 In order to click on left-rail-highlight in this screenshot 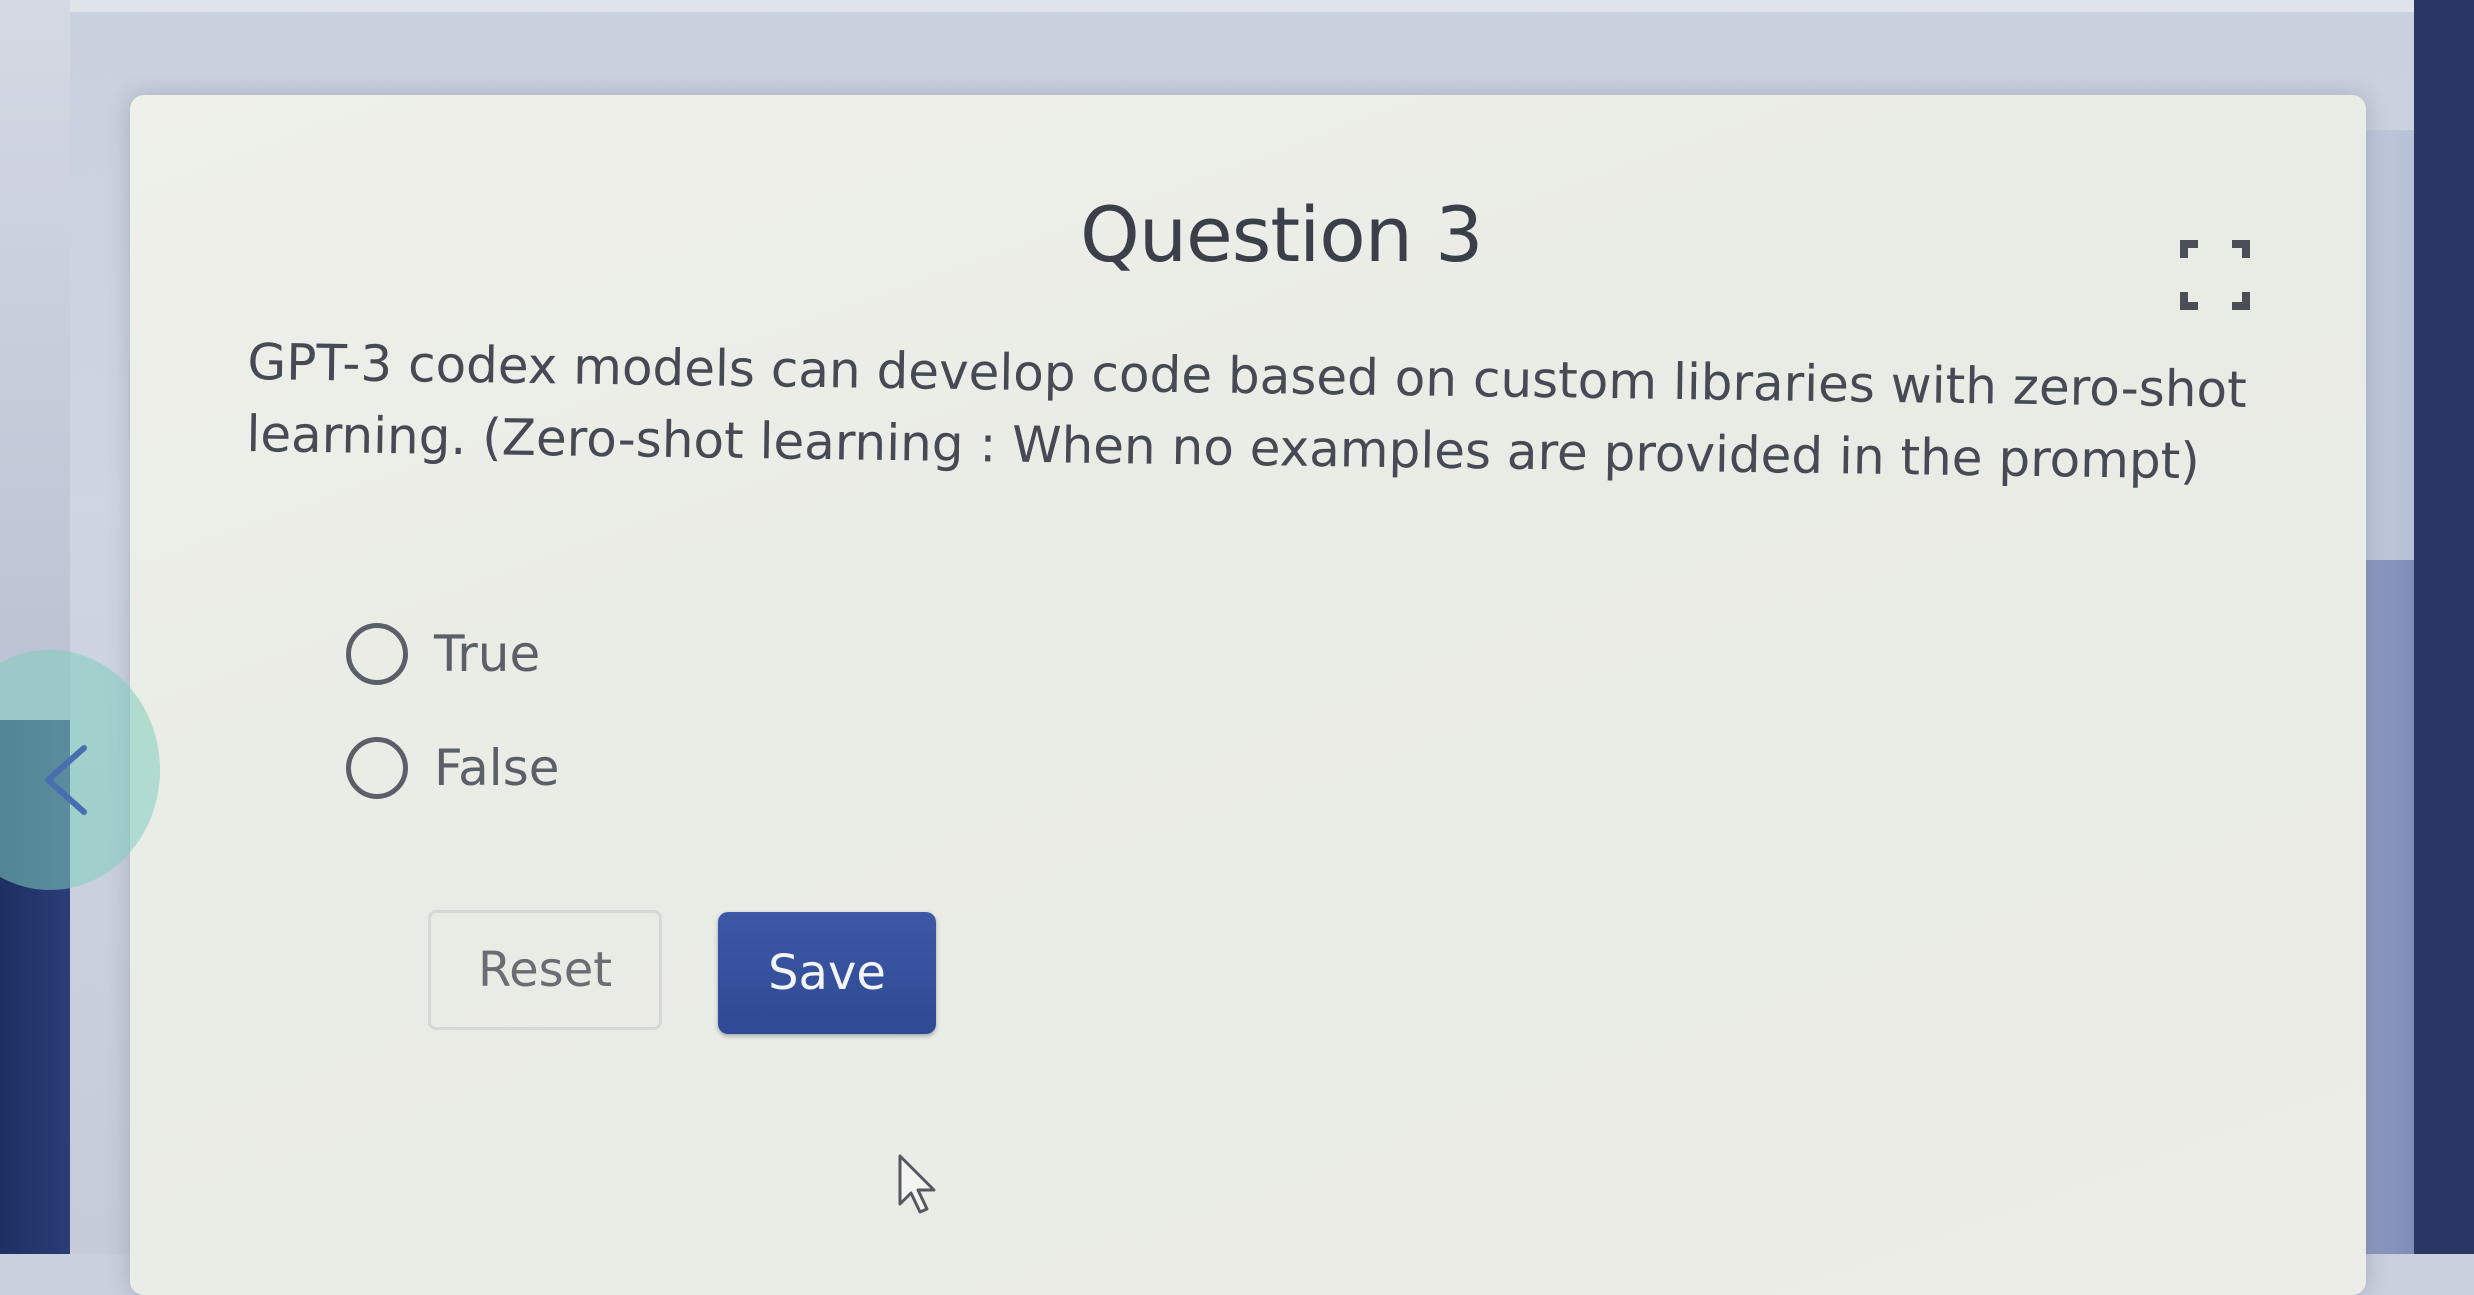, I will do `click(35, 360)`.